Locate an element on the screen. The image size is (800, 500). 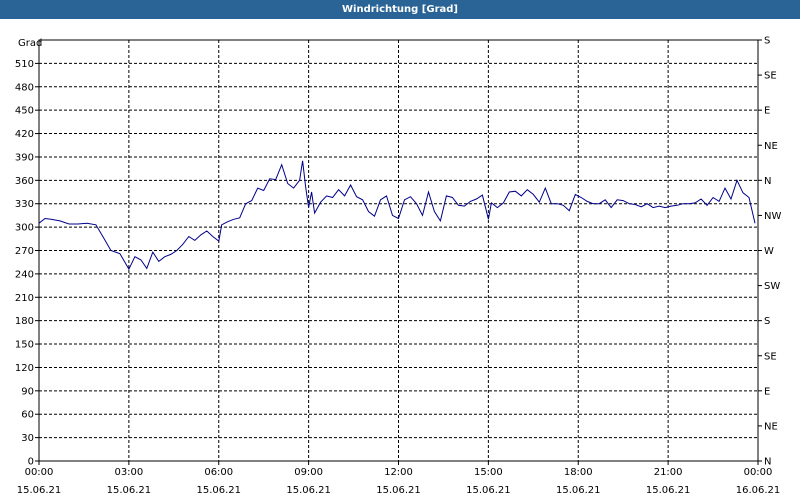
x-tick-time-label: 06:00 is located at coordinates (218, 472).